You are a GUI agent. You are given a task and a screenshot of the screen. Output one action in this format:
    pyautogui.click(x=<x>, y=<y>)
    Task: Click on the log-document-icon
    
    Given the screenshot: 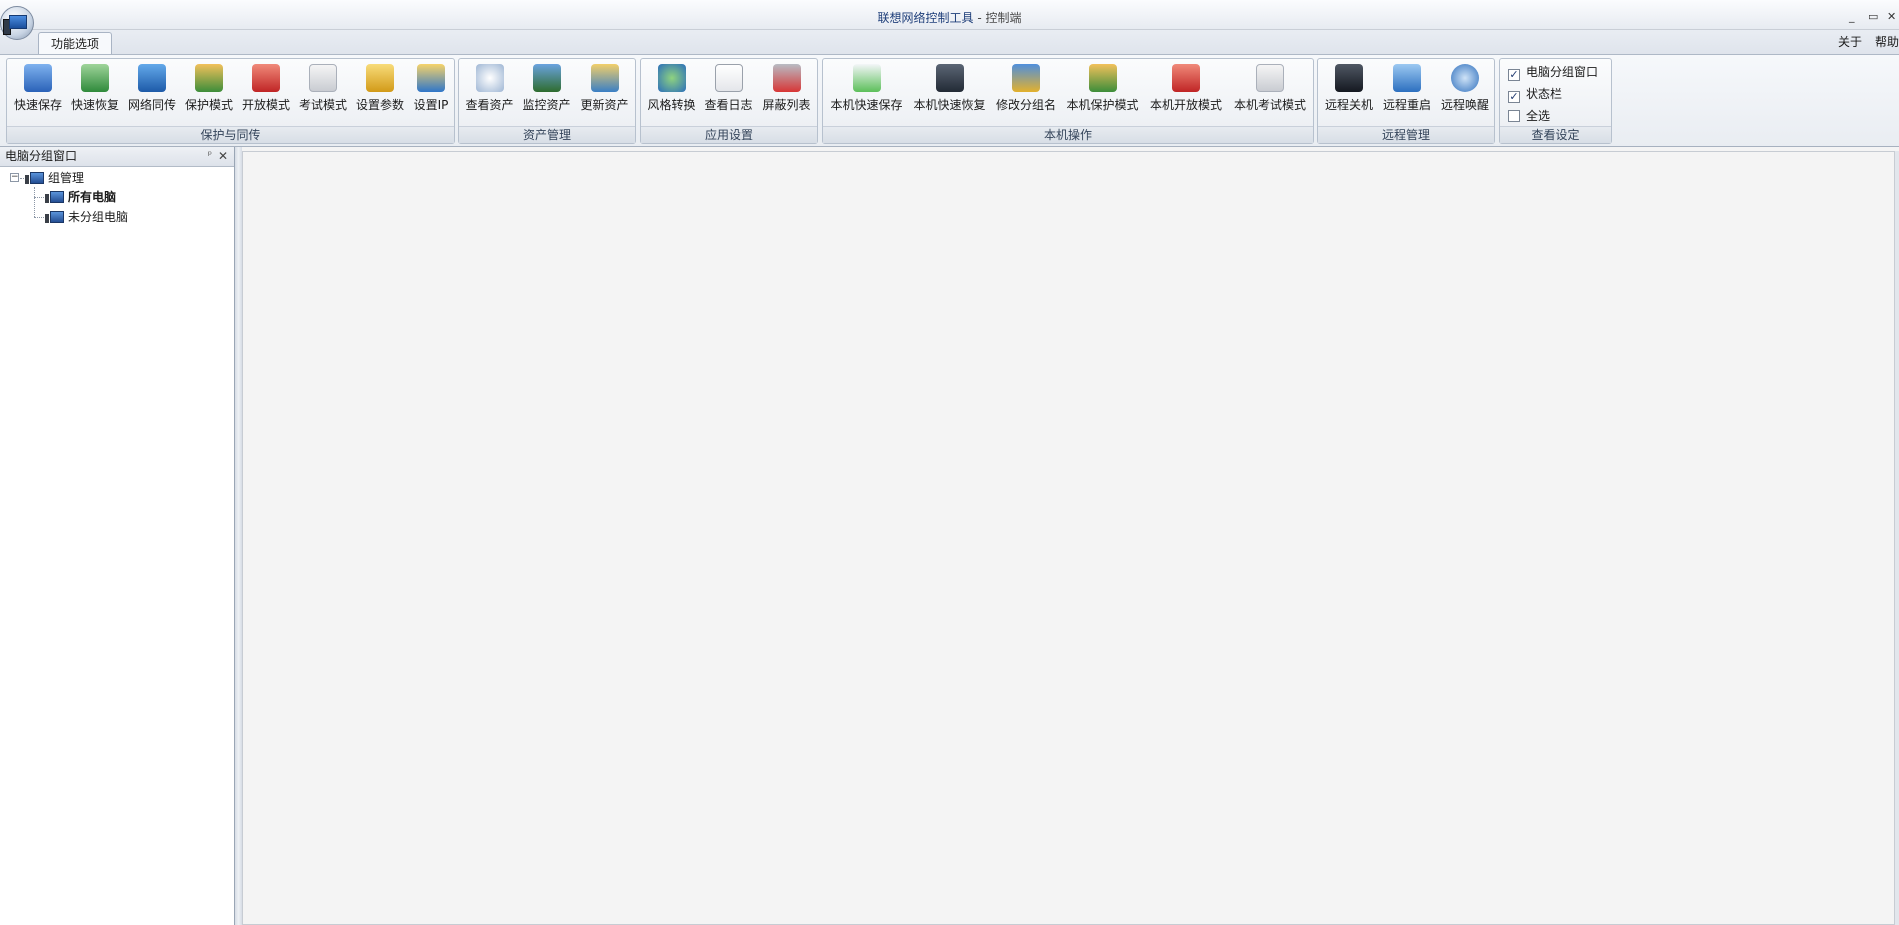 What is the action you would take?
    pyautogui.click(x=728, y=78)
    